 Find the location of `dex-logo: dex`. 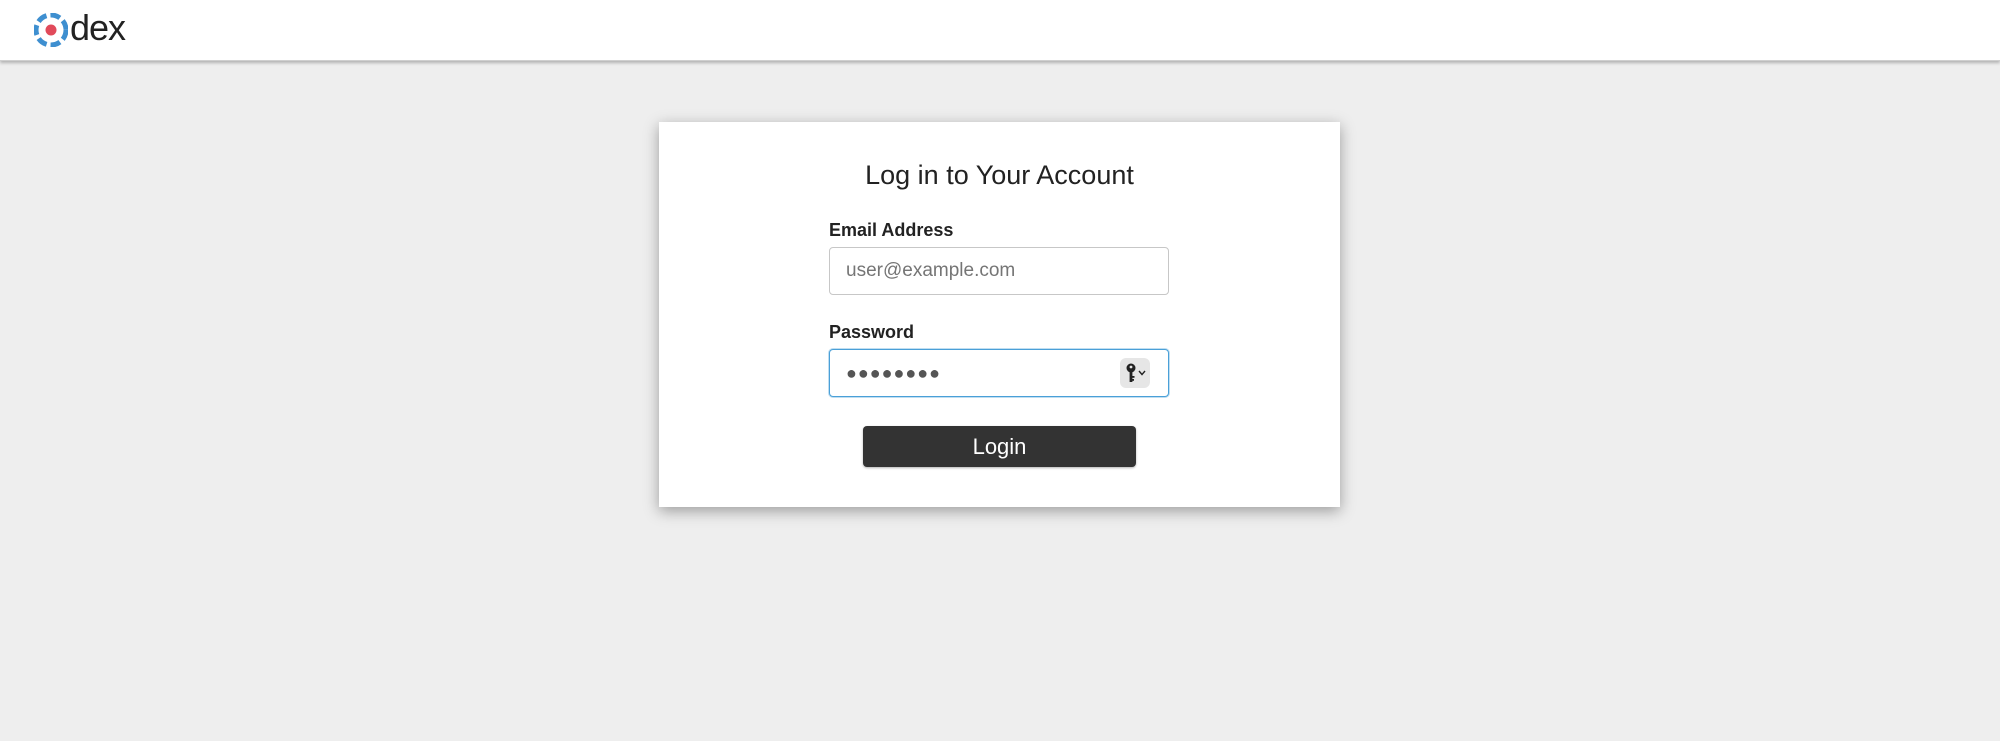

dex-logo: dex is located at coordinates (80, 27).